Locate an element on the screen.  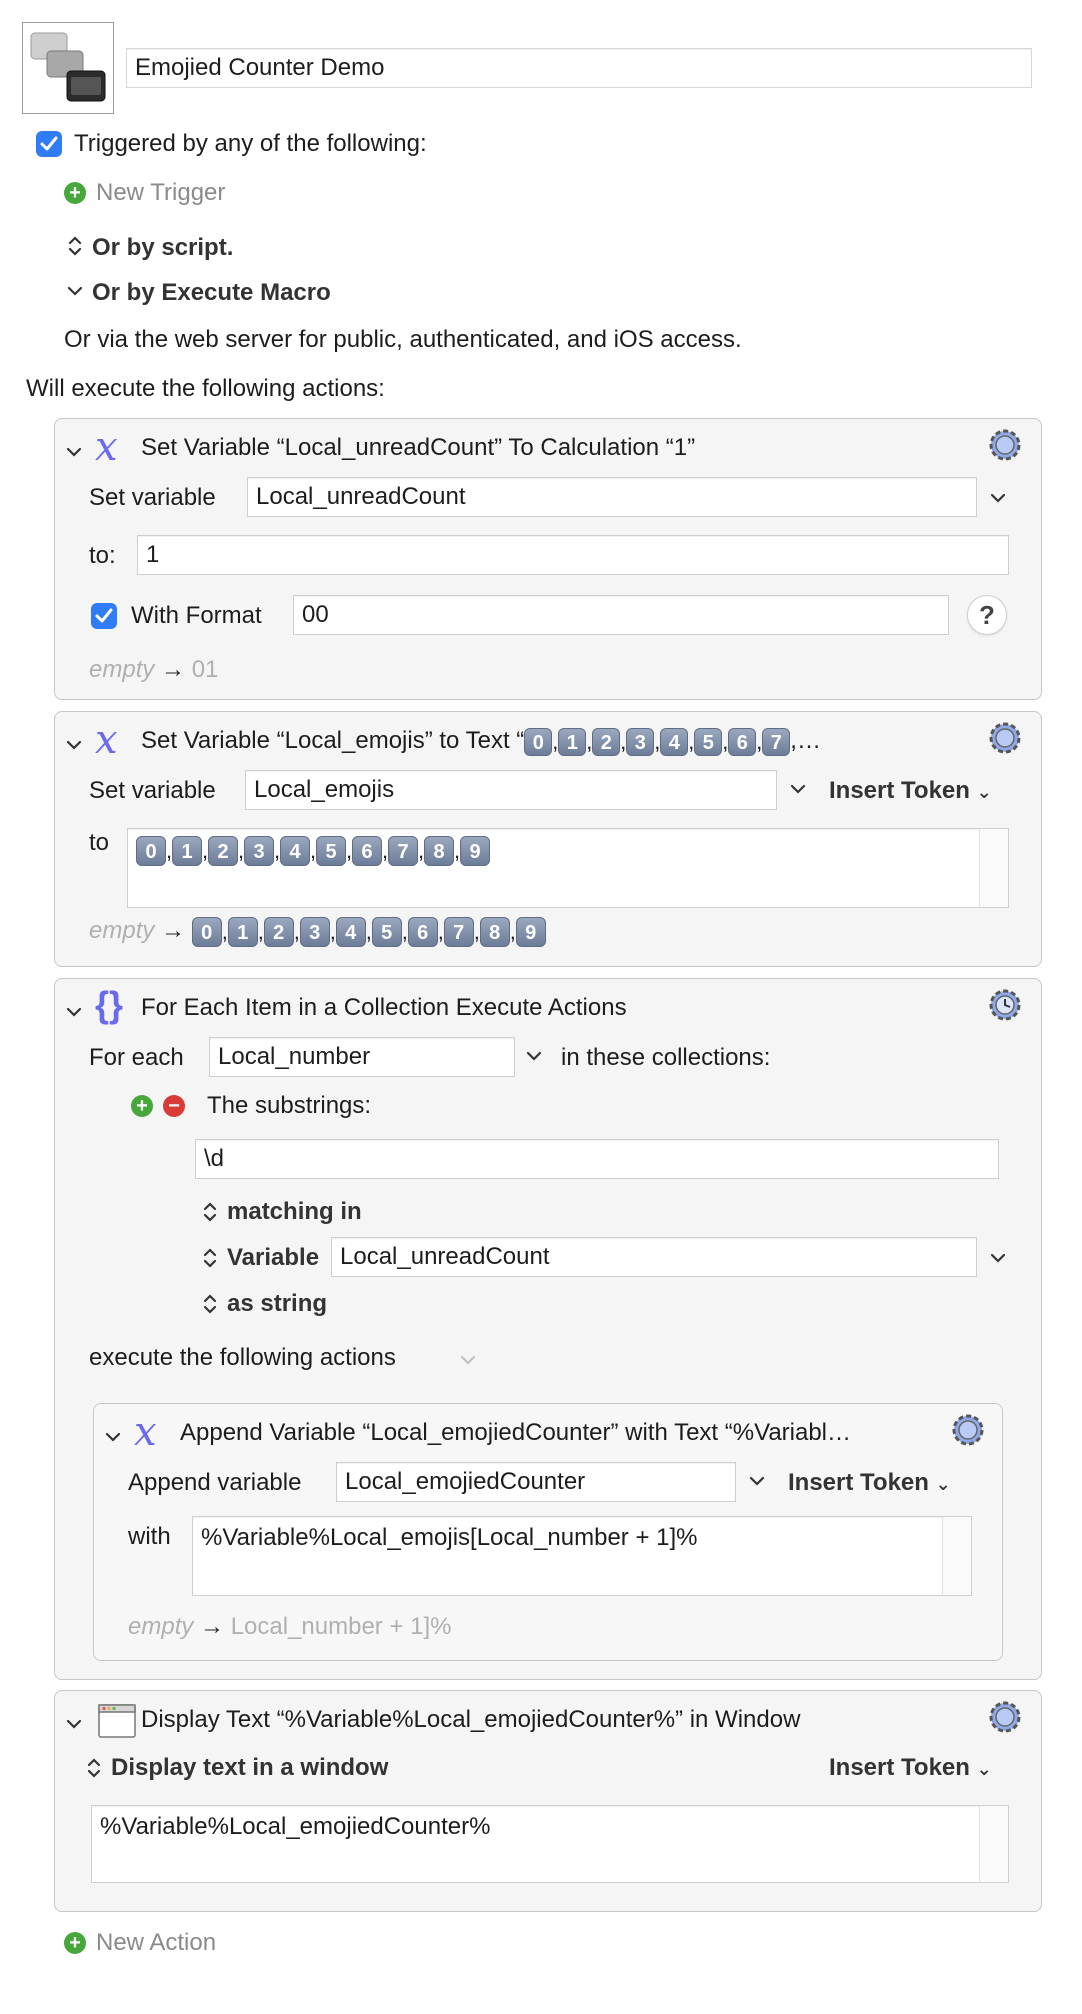
new-action-plus-icon: + is located at coordinates (75, 1943).